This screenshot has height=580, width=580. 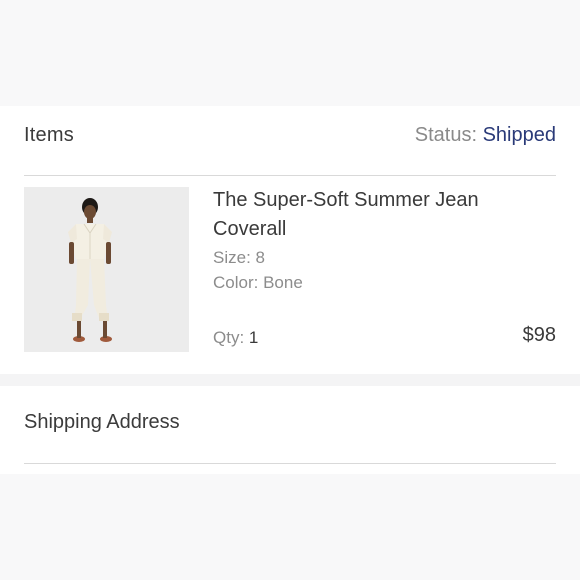 I want to click on order-status: Status: Shipped, so click(x=485, y=135).